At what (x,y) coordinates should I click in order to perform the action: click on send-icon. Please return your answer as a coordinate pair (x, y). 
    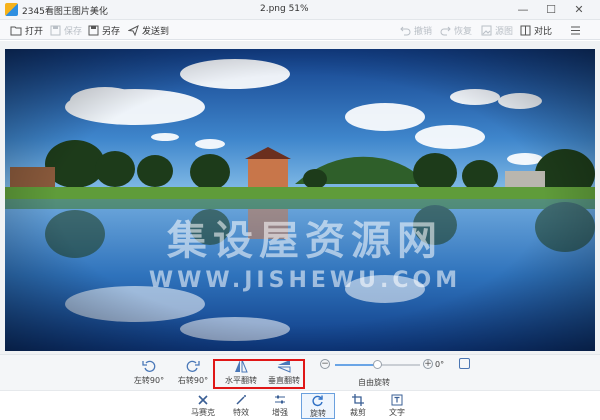
    Looking at the image, I should click on (133, 30).